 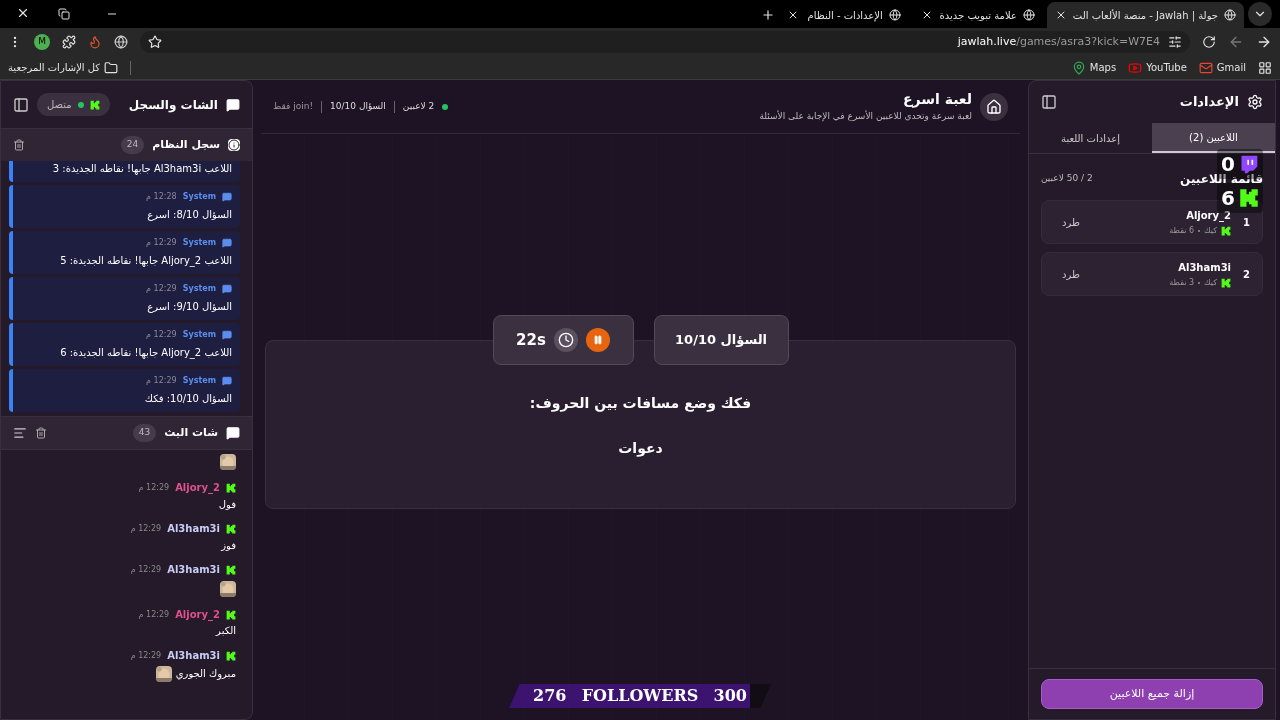 What do you see at coordinates (1182, 282) in the screenshot?
I see `player-points: 3 نقطة` at bounding box center [1182, 282].